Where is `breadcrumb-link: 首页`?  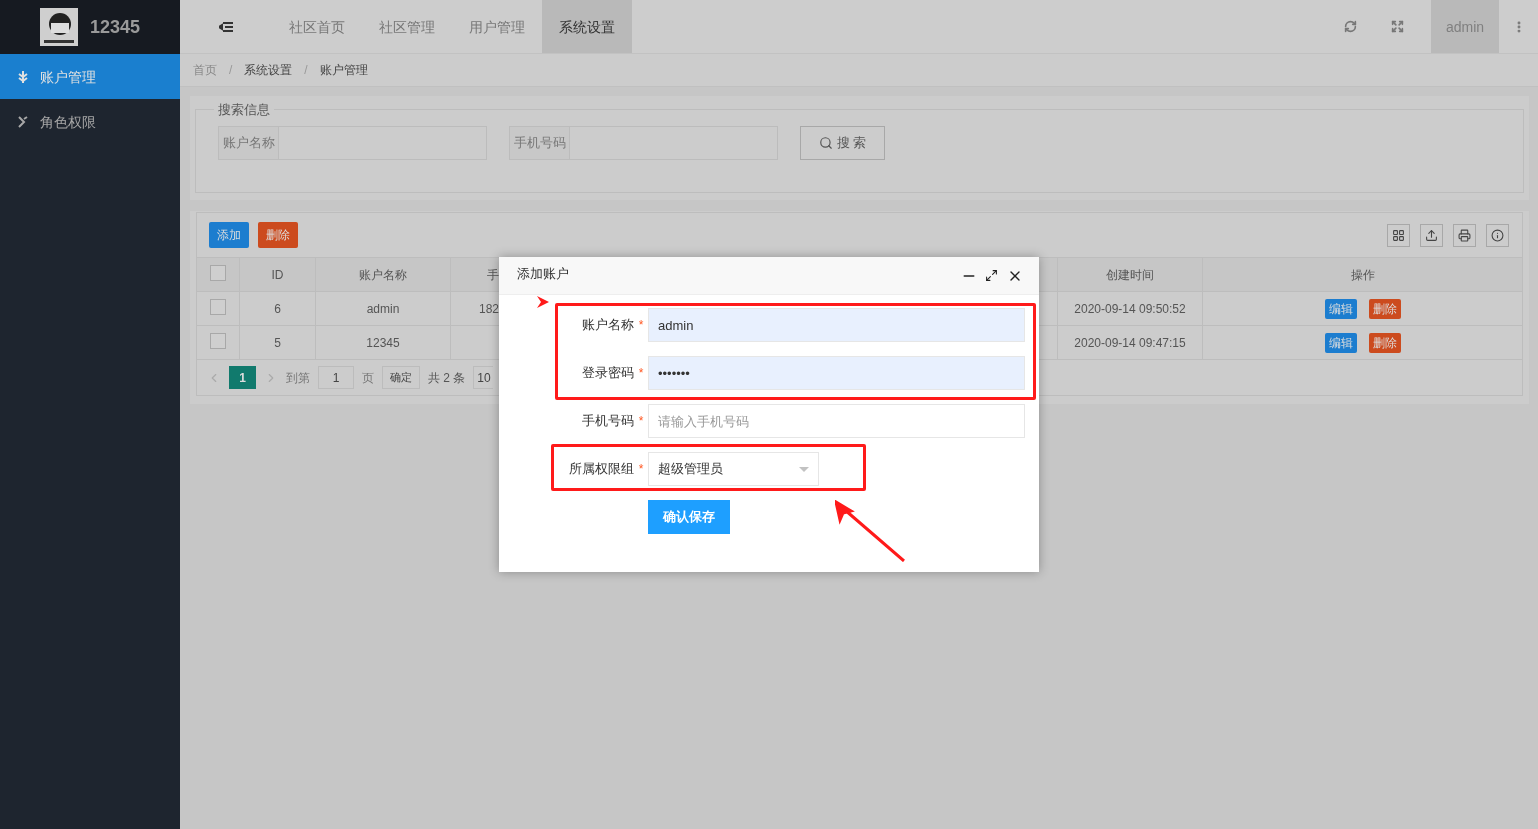 breadcrumb-link: 首页 is located at coordinates (205, 70).